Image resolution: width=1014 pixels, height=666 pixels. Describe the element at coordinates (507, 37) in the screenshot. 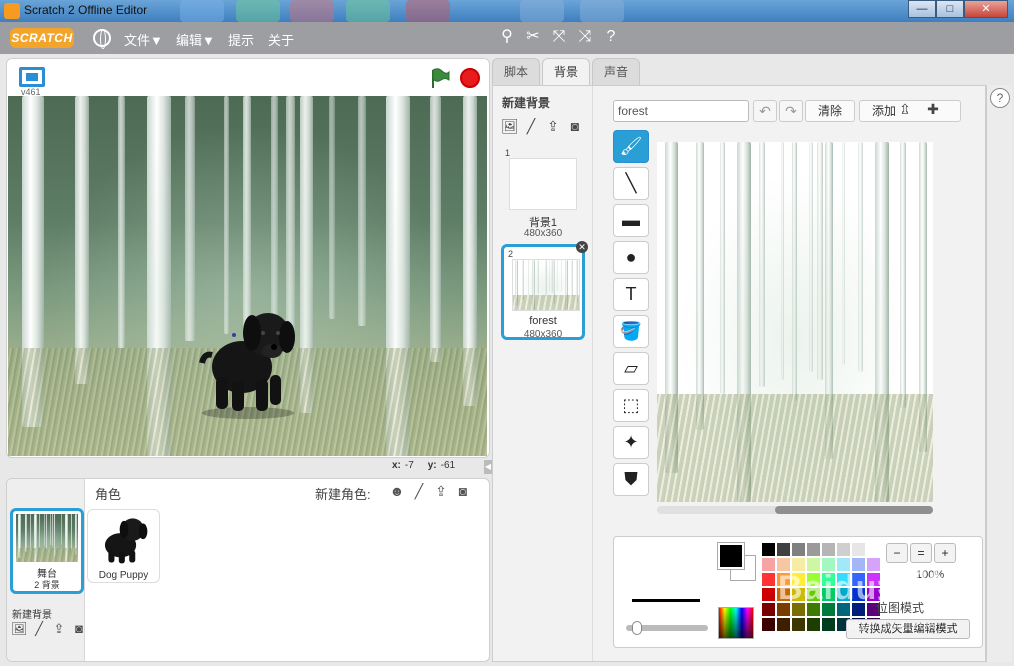

I see `stamp-icon: ⚲` at that location.